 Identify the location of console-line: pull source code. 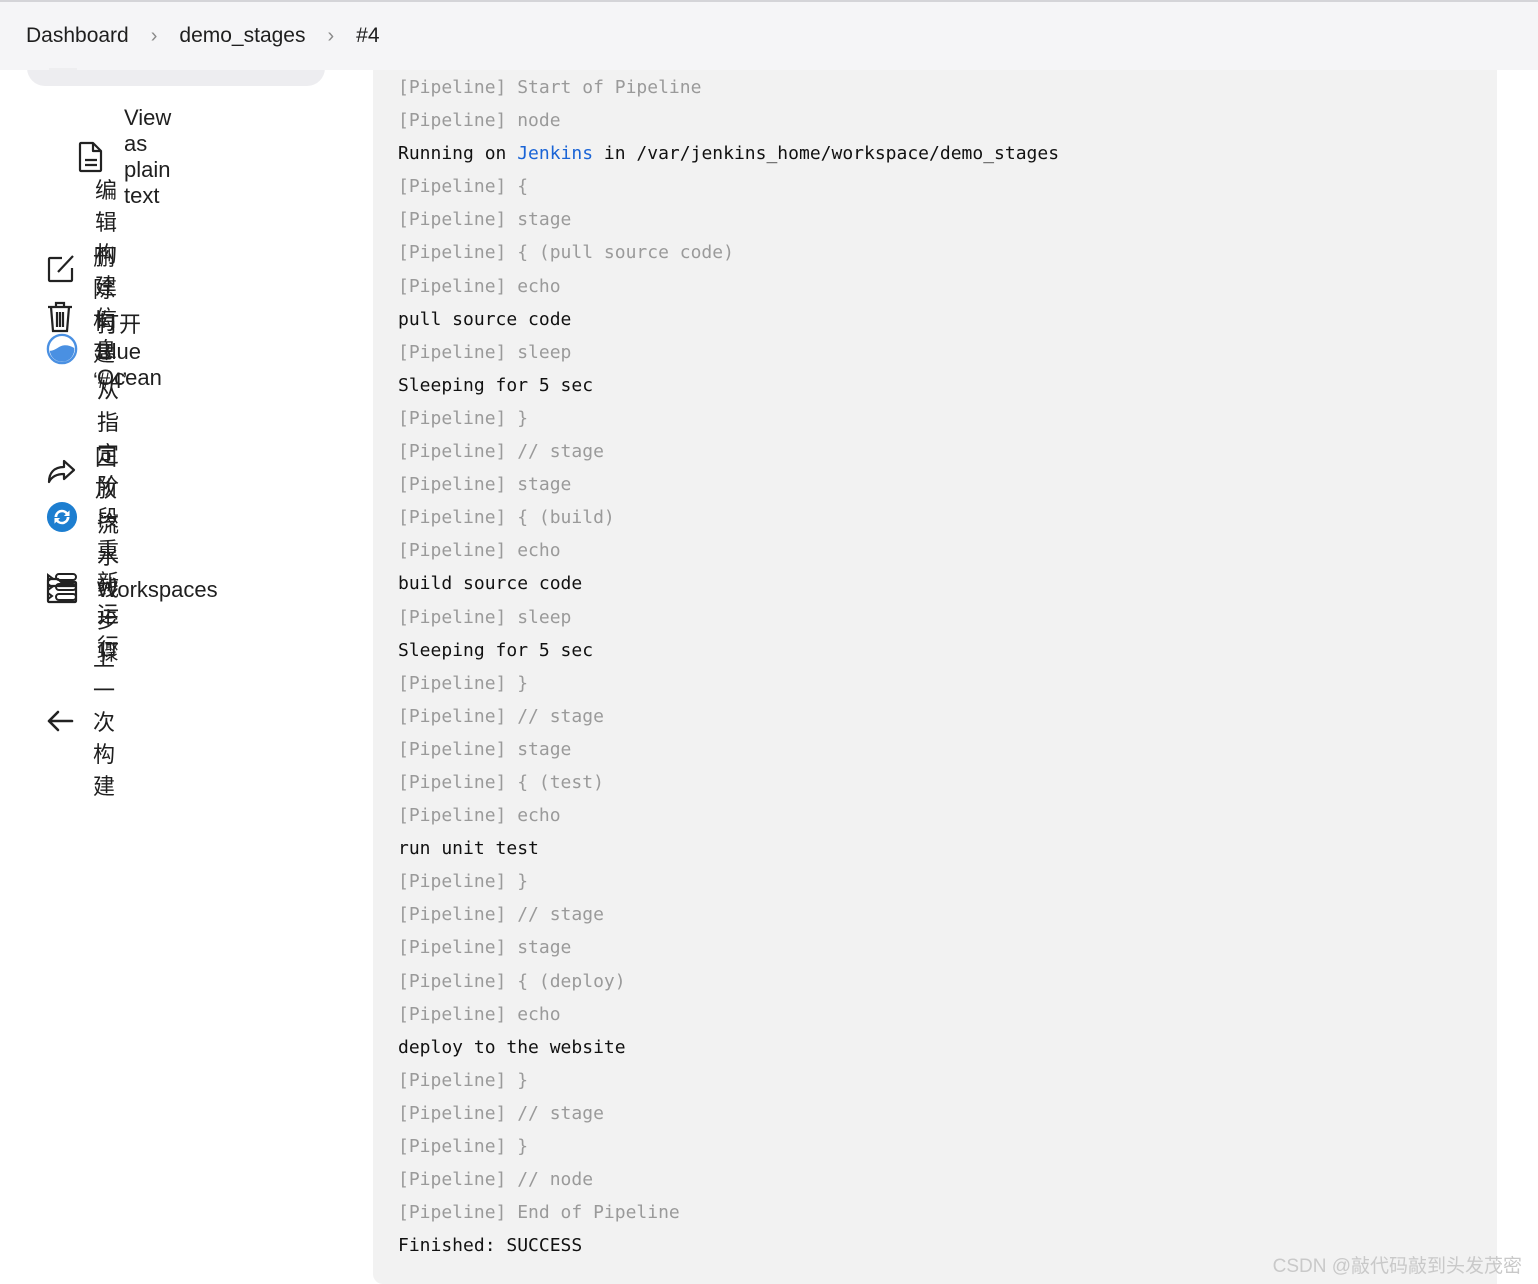
(485, 319).